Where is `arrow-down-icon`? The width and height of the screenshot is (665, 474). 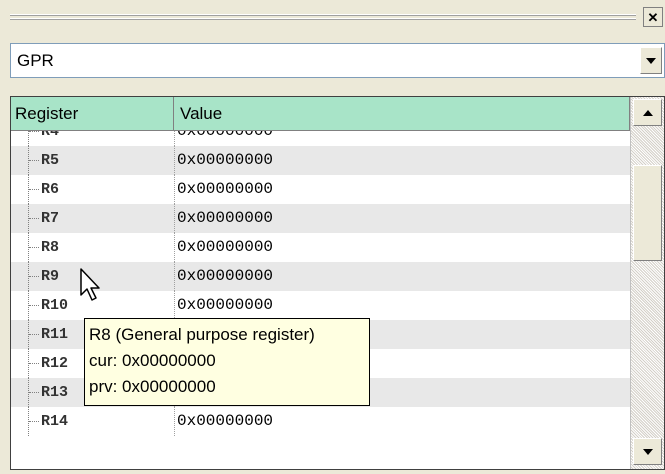
arrow-down-icon is located at coordinates (647, 451).